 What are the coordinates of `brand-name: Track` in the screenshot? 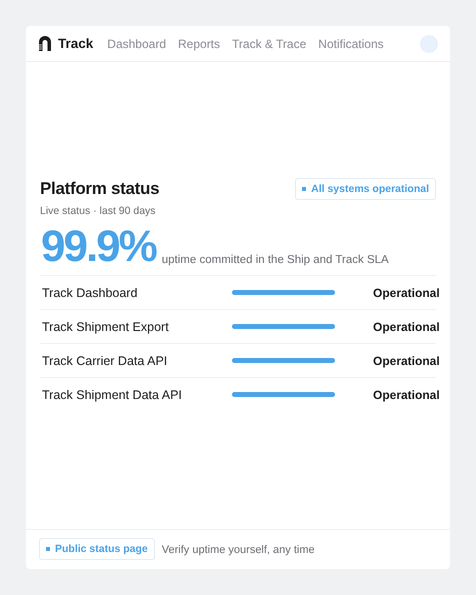 It's located at (76, 43).